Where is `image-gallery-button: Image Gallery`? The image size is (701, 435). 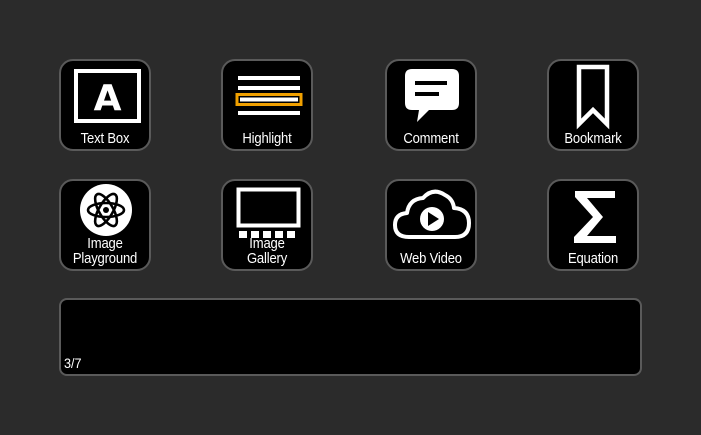
image-gallery-button: Image Gallery is located at coordinates (267, 225).